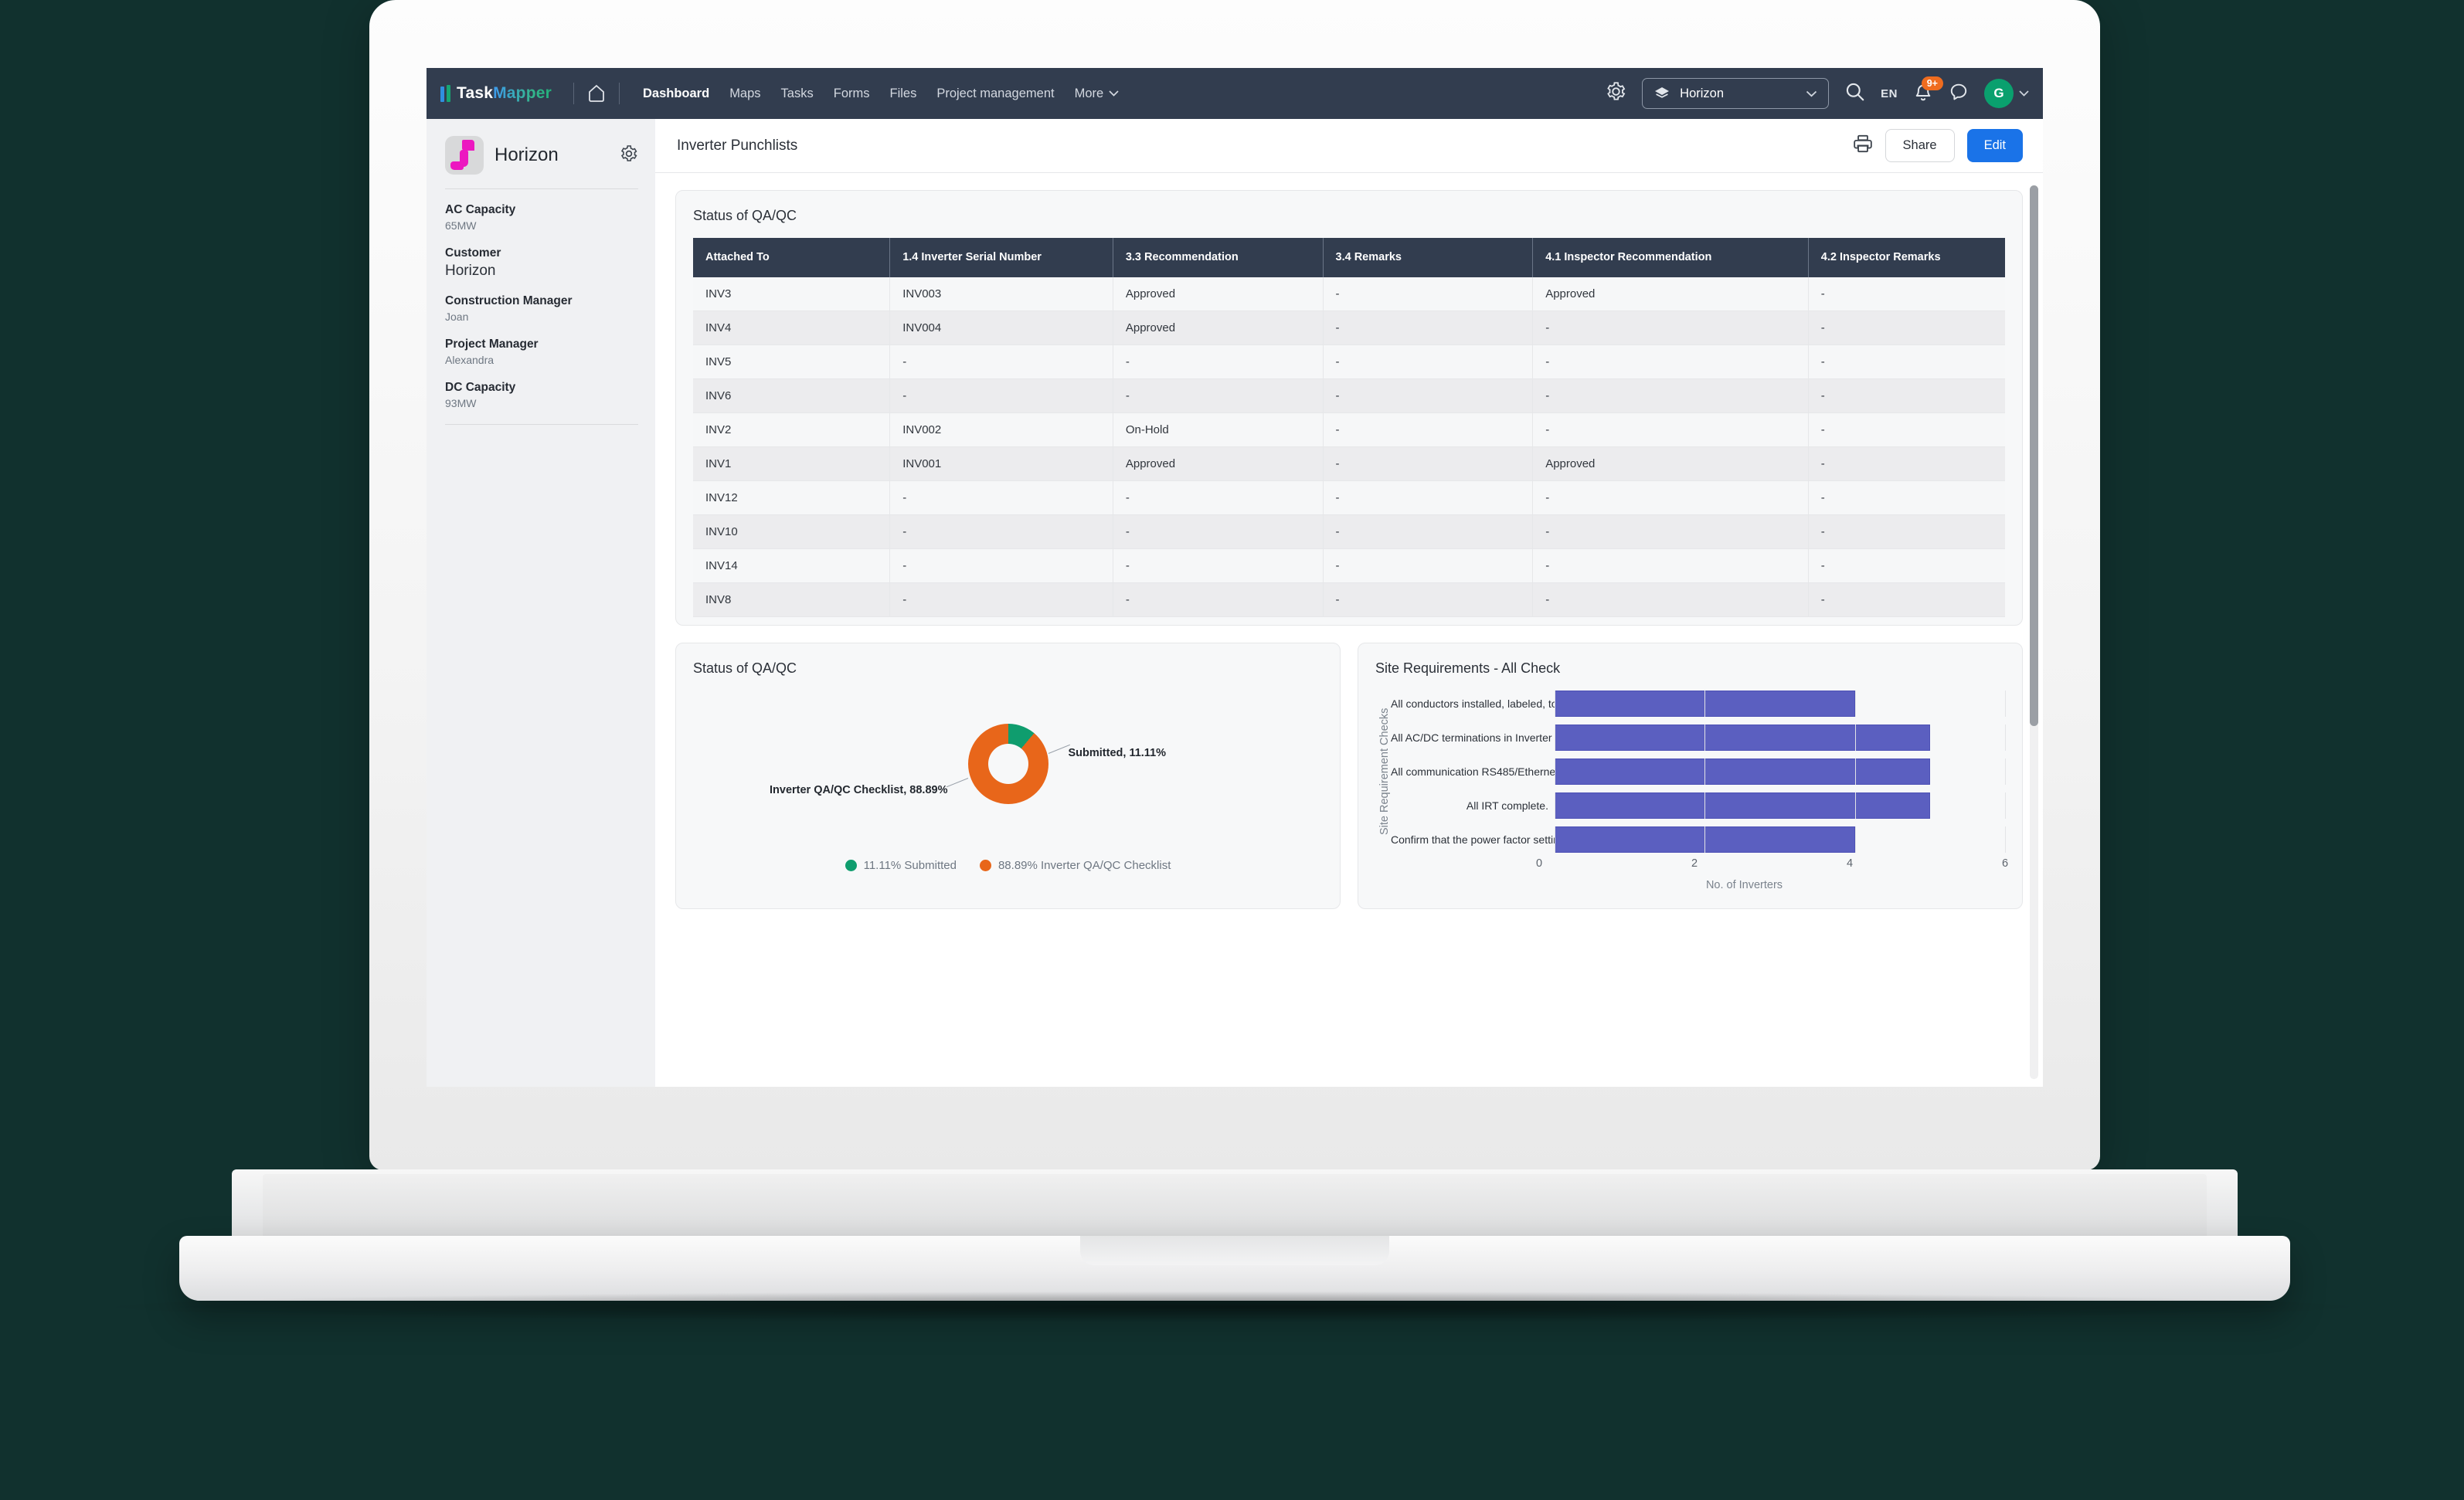 The image size is (2464, 1500). I want to click on nav-link-maps: Maps, so click(744, 94).